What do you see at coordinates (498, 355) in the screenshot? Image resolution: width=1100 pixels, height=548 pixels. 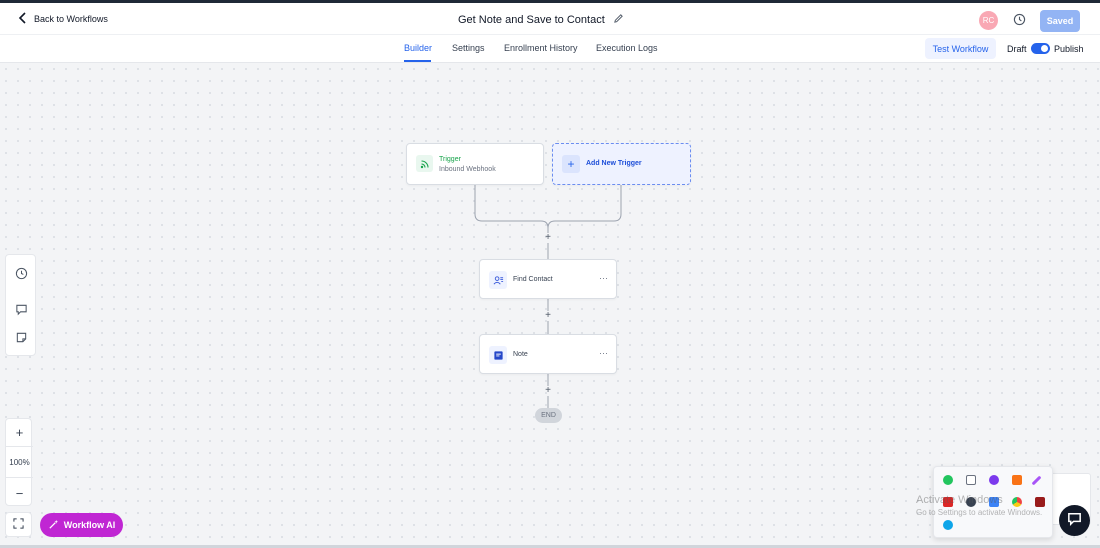 I see `note-icon` at bounding box center [498, 355].